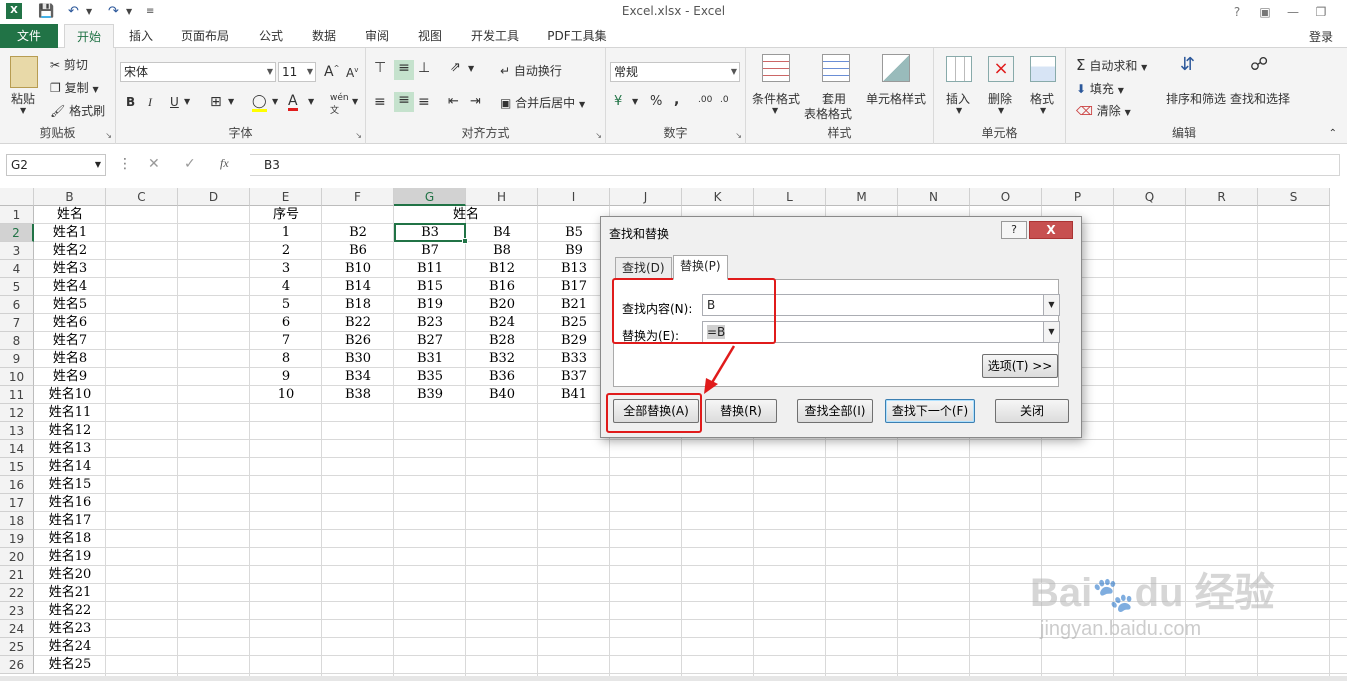 This screenshot has height=681, width=1347. Describe the element at coordinates (286, 269) in the screenshot. I see `table-cell: 3` at that location.